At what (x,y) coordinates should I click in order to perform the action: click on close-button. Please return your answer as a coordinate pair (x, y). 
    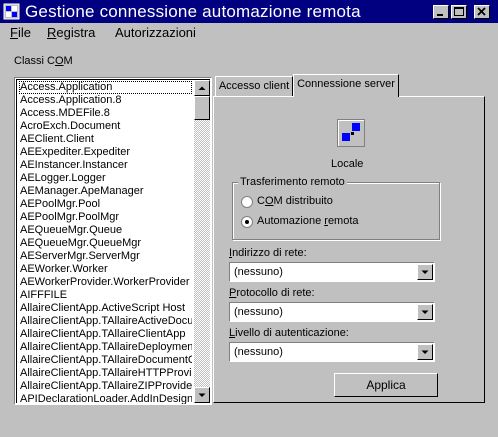
    Looking at the image, I should click on (482, 12).